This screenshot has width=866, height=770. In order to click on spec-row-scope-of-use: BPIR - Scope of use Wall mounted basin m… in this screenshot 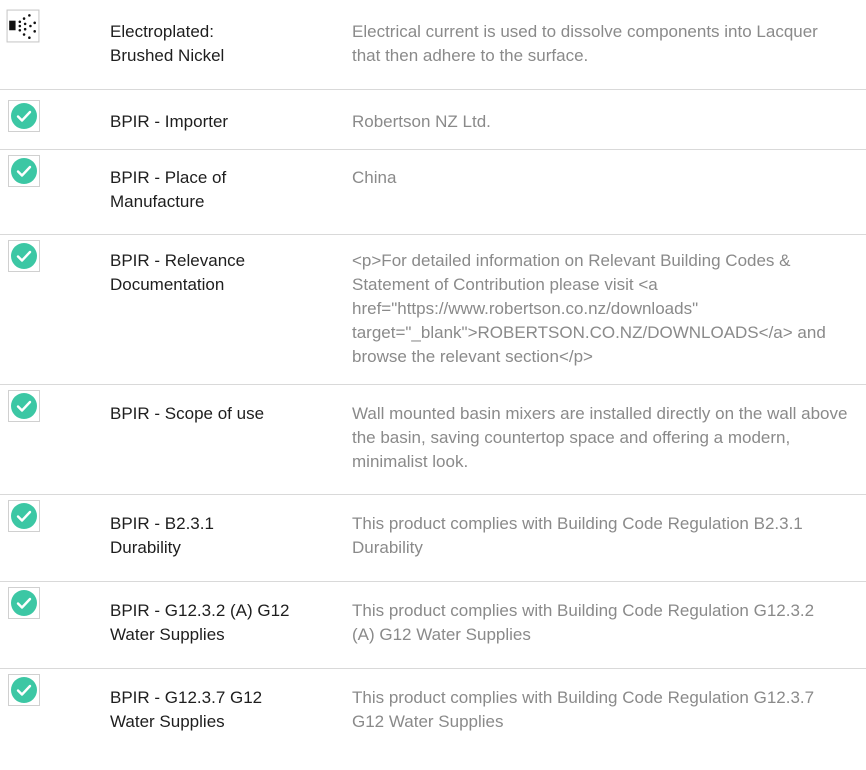, I will do `click(433, 440)`.